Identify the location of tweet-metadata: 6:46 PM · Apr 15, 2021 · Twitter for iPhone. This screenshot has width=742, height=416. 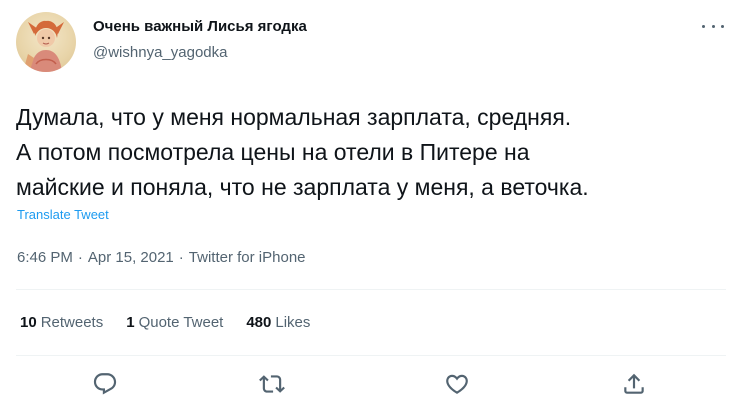
(161, 257).